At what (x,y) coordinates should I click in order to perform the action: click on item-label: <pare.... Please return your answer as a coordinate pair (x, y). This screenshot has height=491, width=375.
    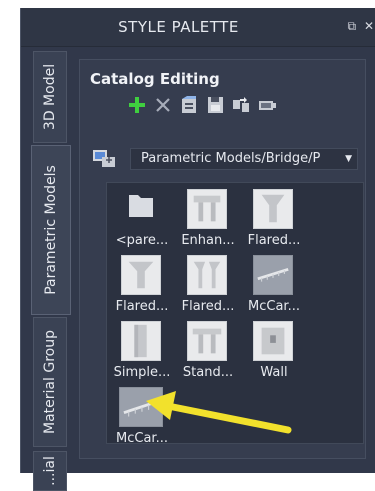
    Looking at the image, I should click on (142, 240).